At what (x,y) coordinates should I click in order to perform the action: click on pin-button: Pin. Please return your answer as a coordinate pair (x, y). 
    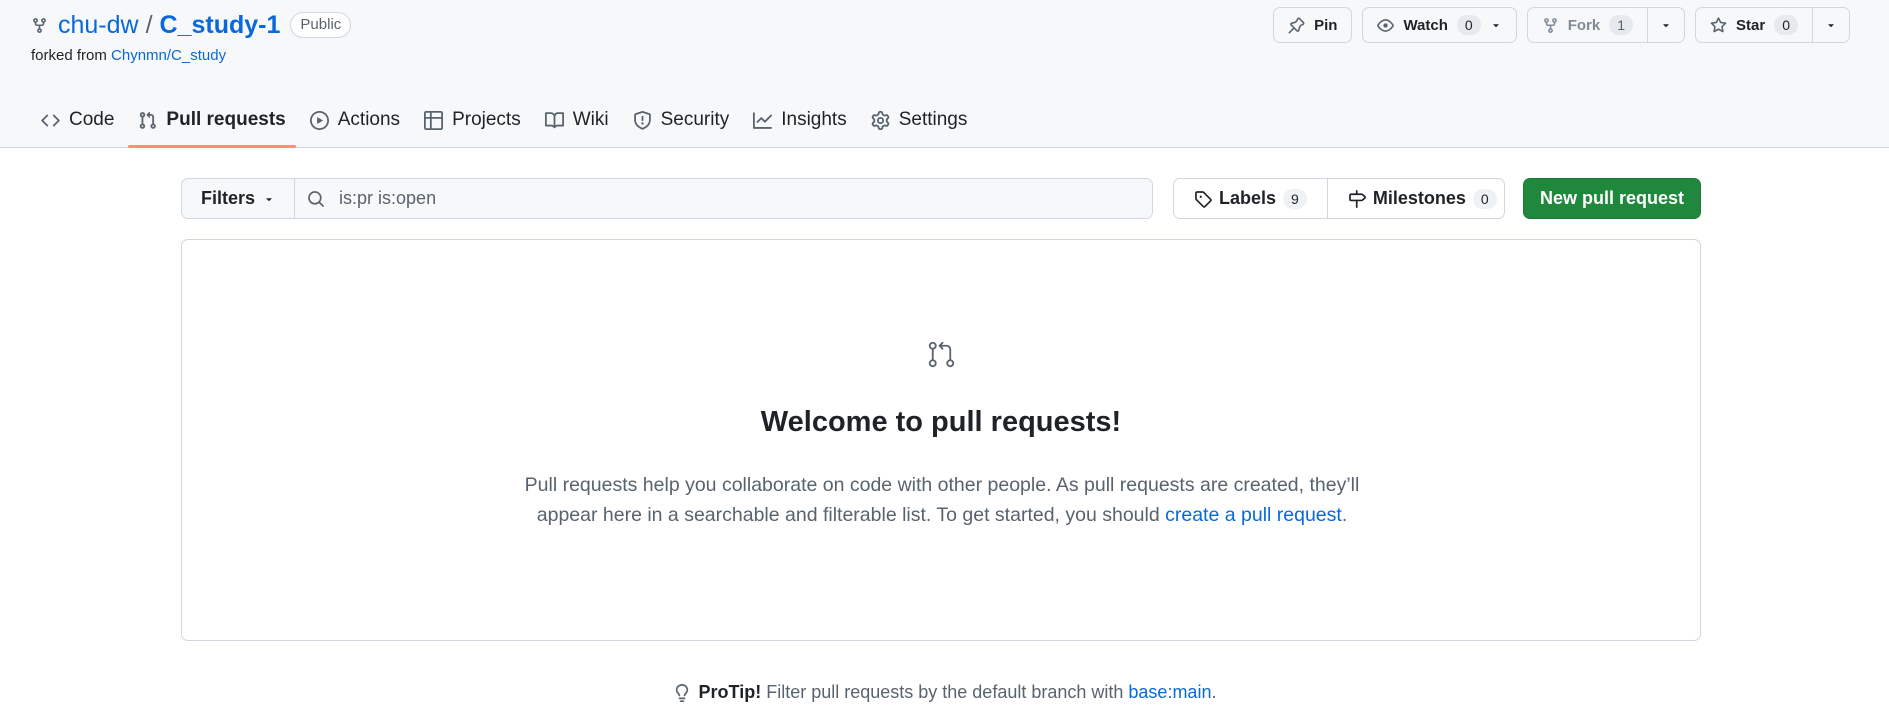
    Looking at the image, I should click on (1313, 25).